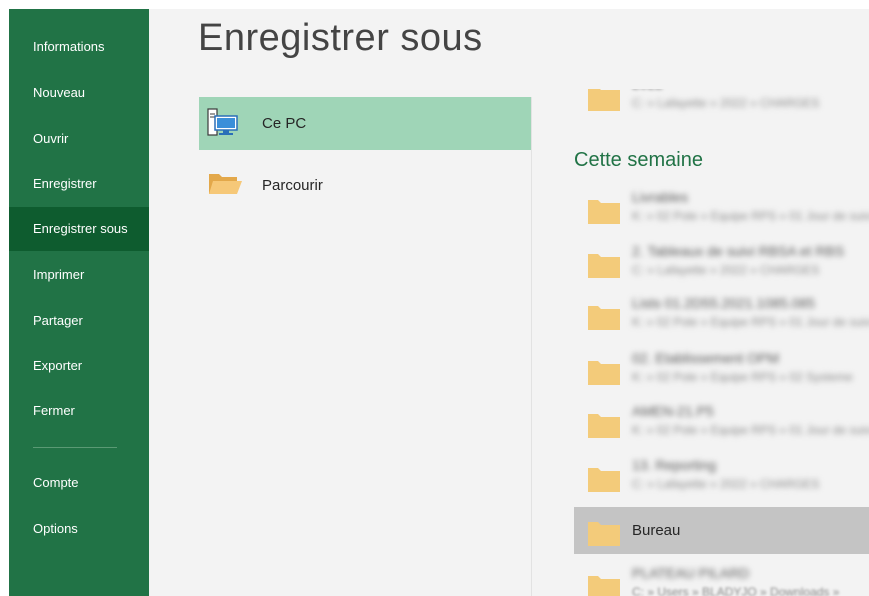  What do you see at coordinates (738, 251) in the screenshot?
I see `folder-title: 2. Tableaux de suivi RBSA et RBS` at bounding box center [738, 251].